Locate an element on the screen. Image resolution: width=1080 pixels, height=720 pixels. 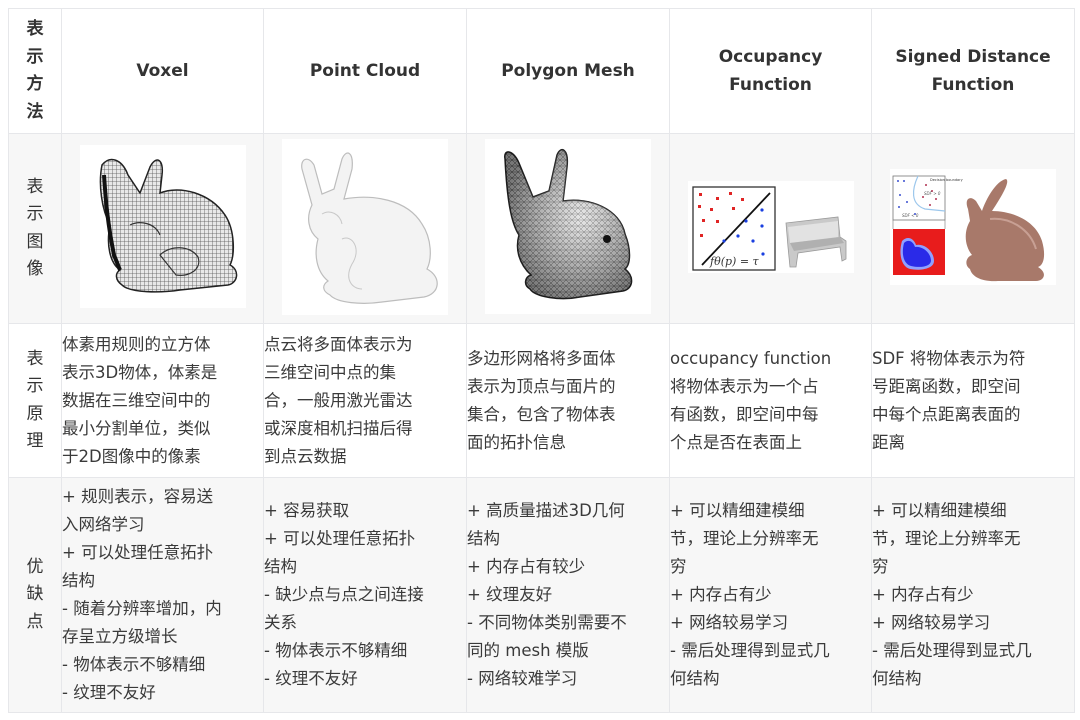
cell-text-line: - 不同物体类别需要不 is located at coordinates (547, 622).